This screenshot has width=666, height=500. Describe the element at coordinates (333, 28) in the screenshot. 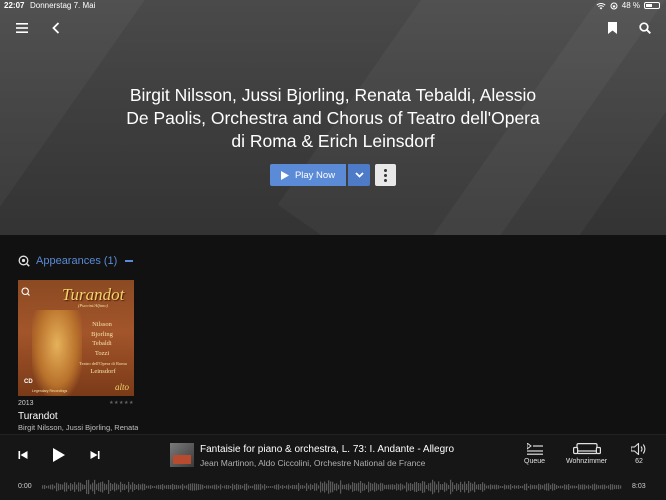

I see `top-navigation` at that location.